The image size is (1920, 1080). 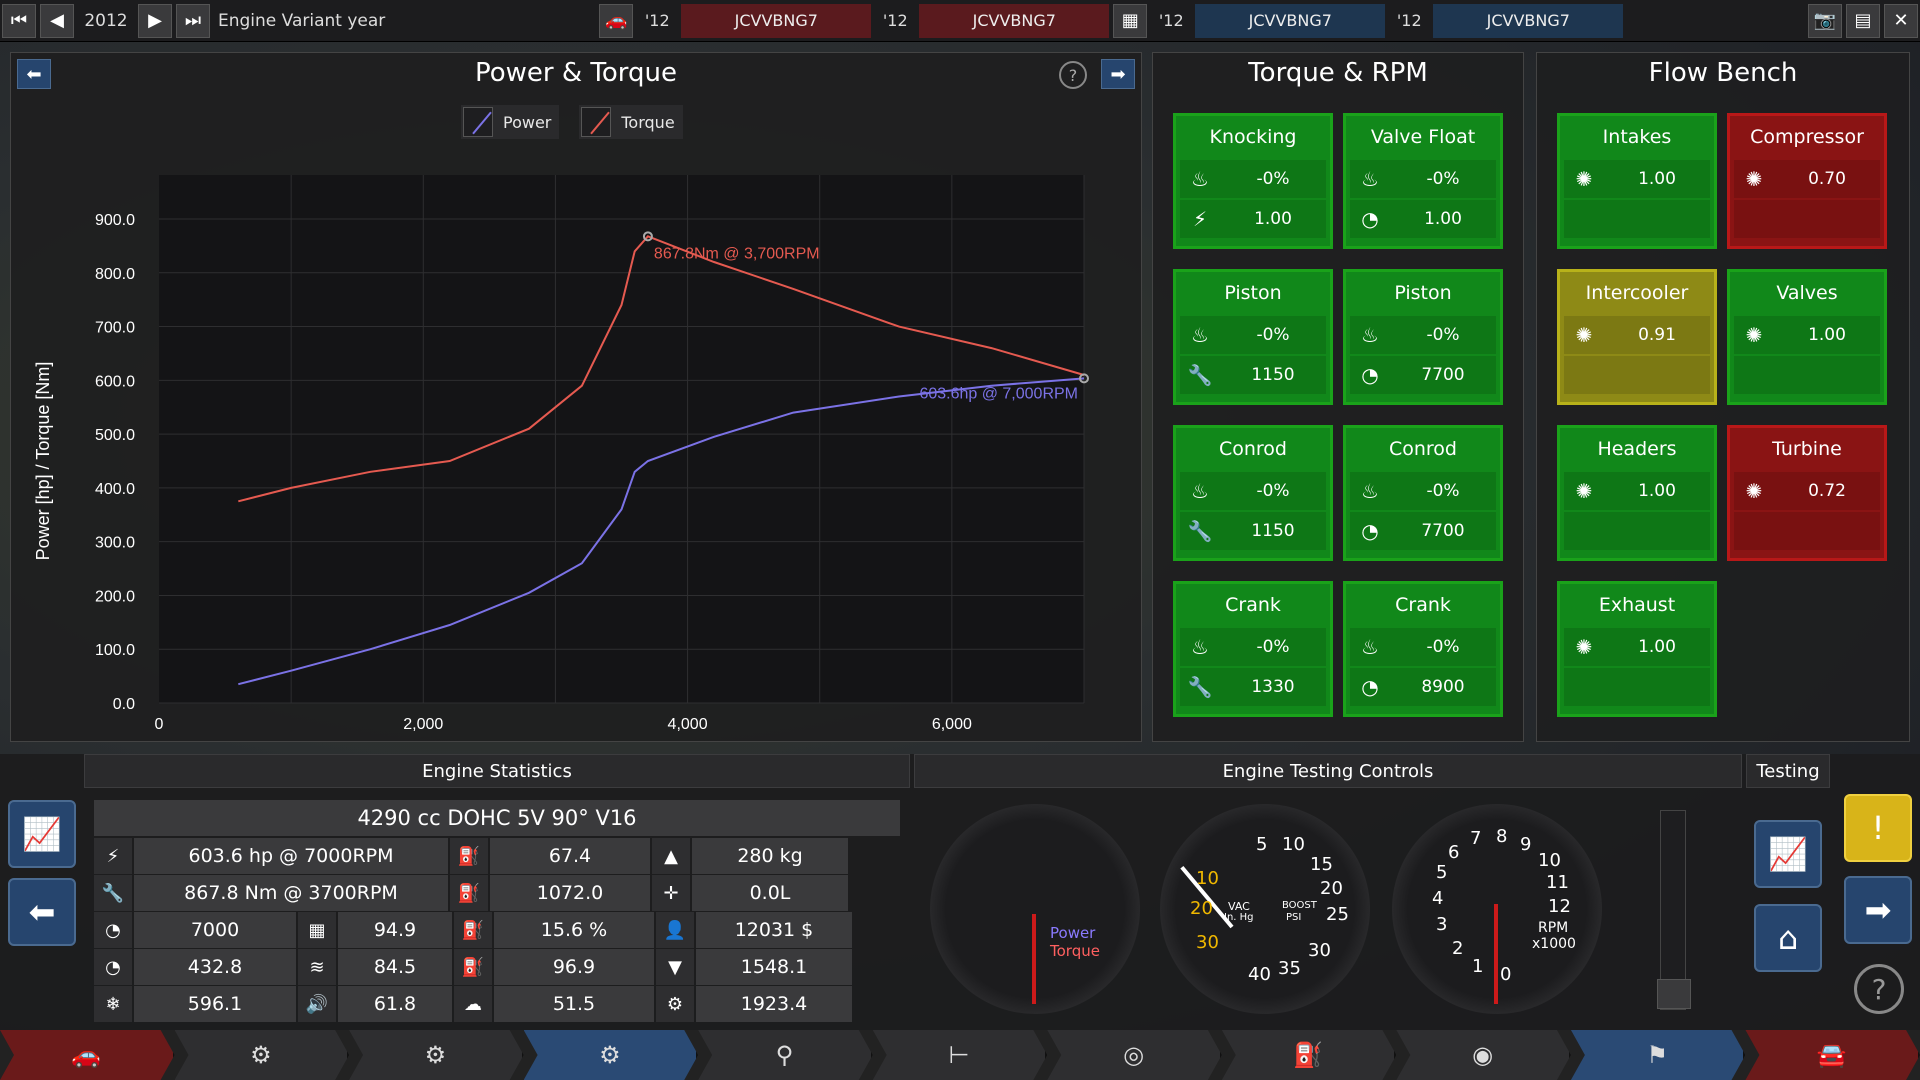 I want to click on dyno-button: ⌂, so click(x=1788, y=938).